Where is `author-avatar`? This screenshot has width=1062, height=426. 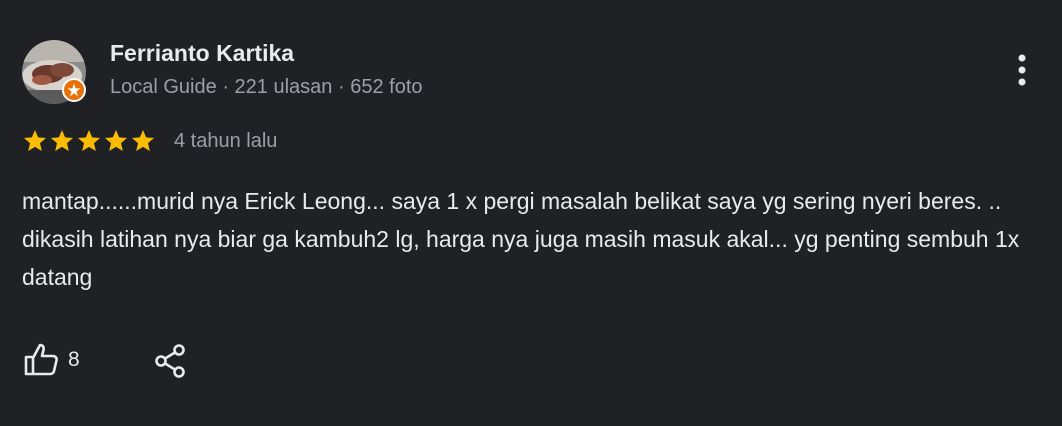 author-avatar is located at coordinates (54, 72).